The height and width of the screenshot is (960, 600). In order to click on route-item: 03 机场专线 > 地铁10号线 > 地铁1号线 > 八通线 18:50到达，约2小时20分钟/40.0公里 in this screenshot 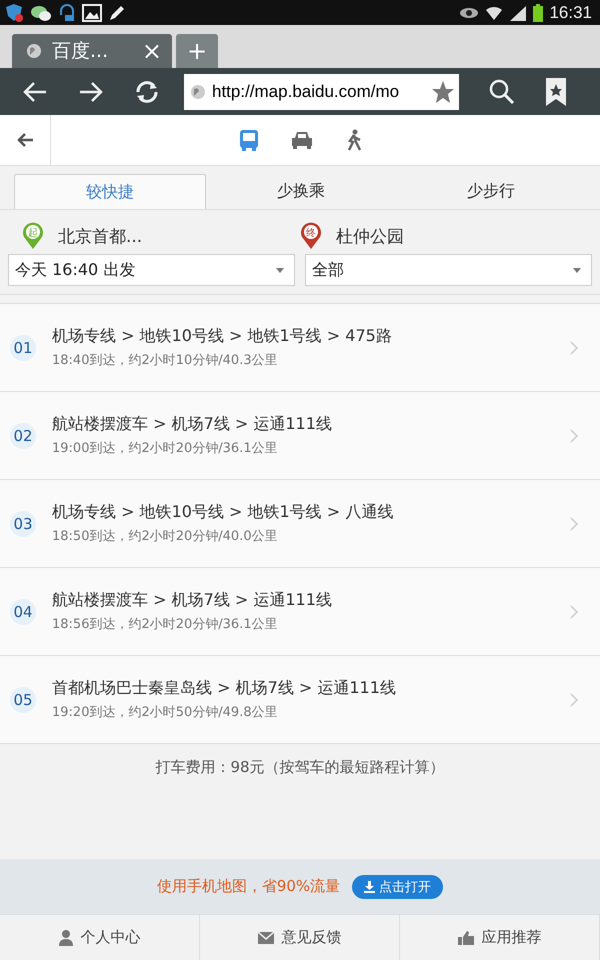, I will do `click(300, 524)`.